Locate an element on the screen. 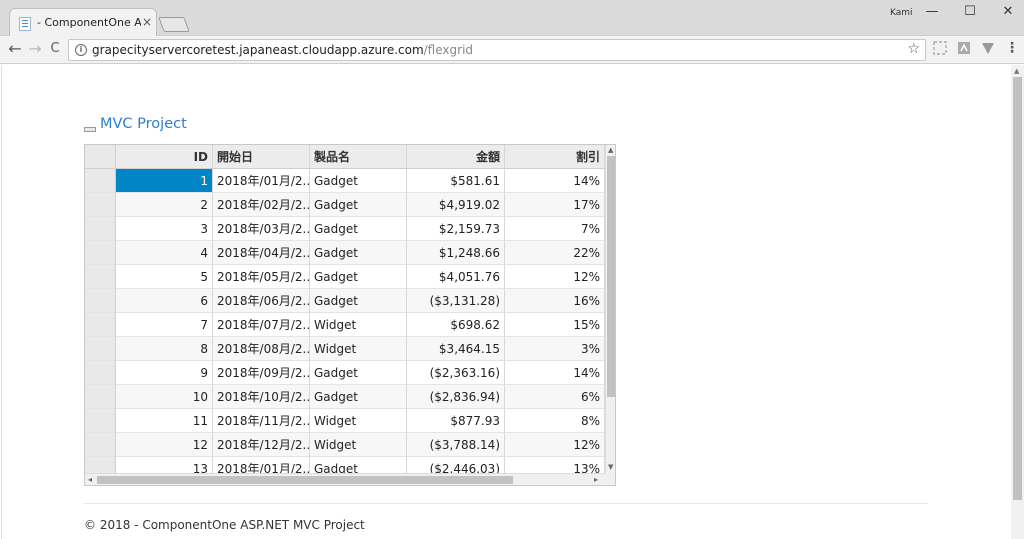  cell-discount: 13% is located at coordinates (555, 465).